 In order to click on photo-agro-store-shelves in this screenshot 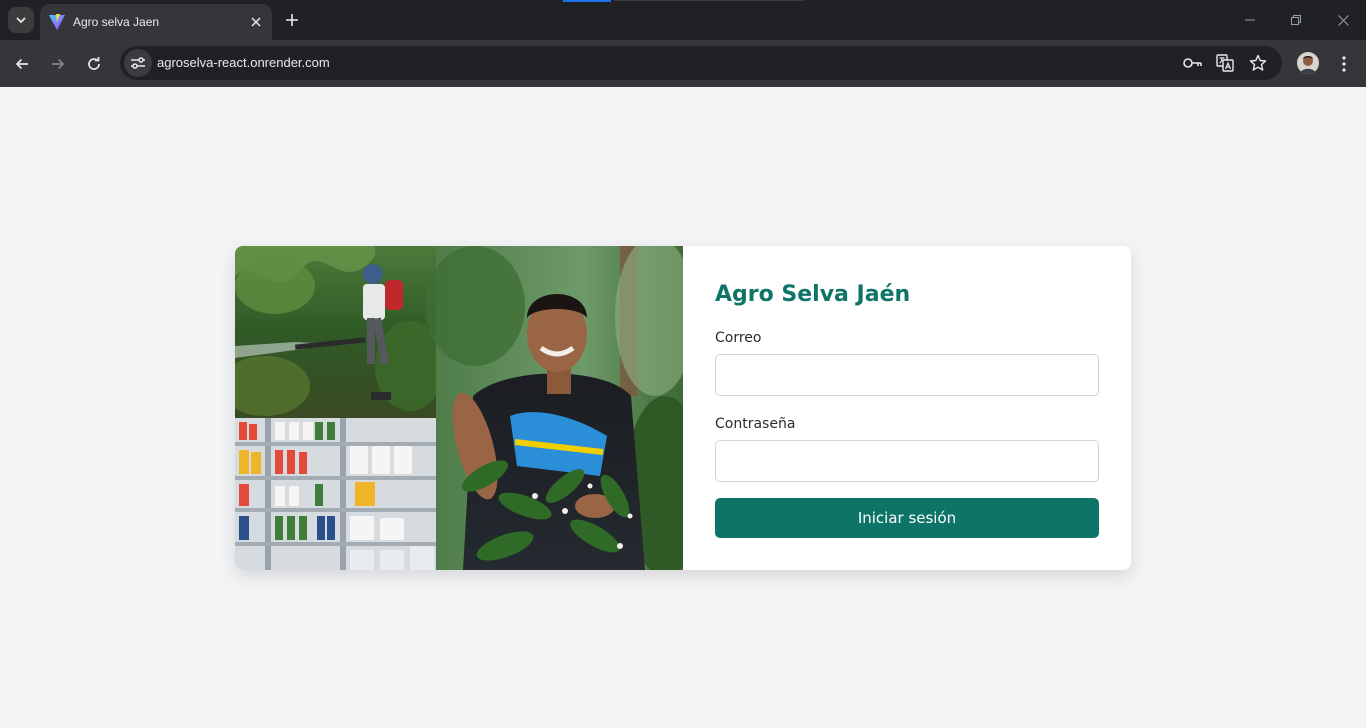, I will do `click(335, 494)`.